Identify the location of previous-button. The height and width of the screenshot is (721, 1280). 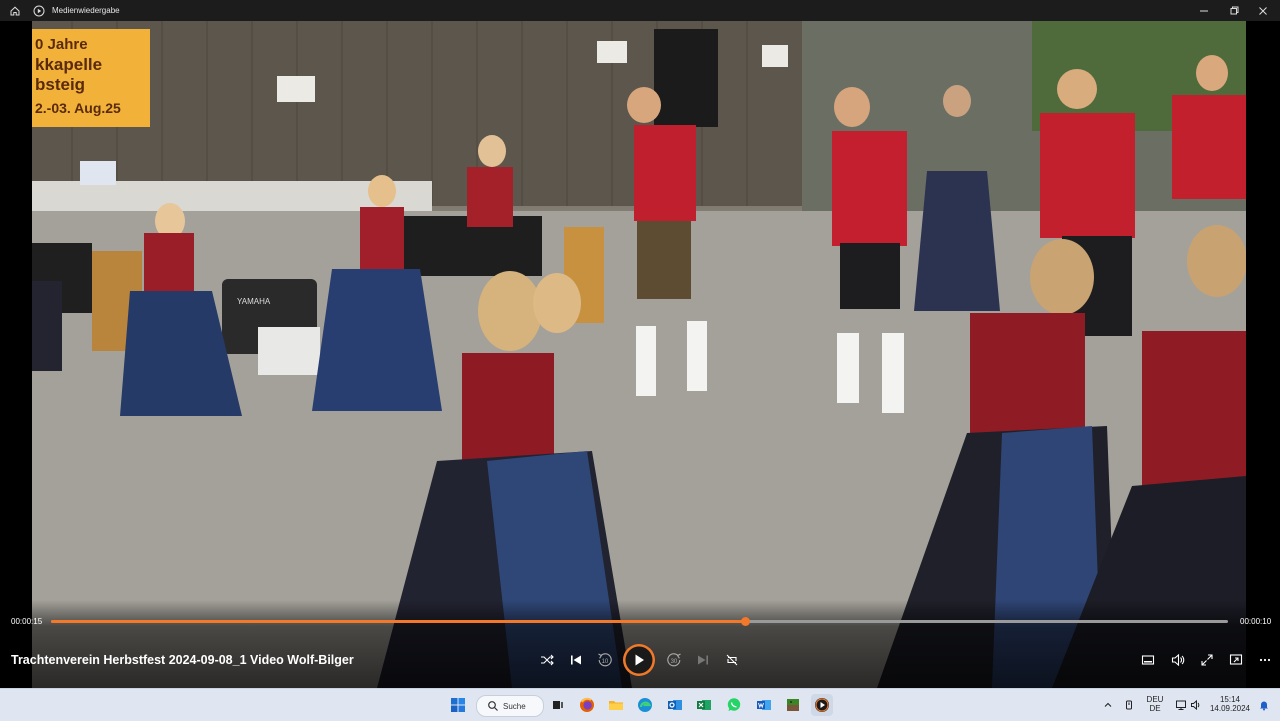
(576, 660).